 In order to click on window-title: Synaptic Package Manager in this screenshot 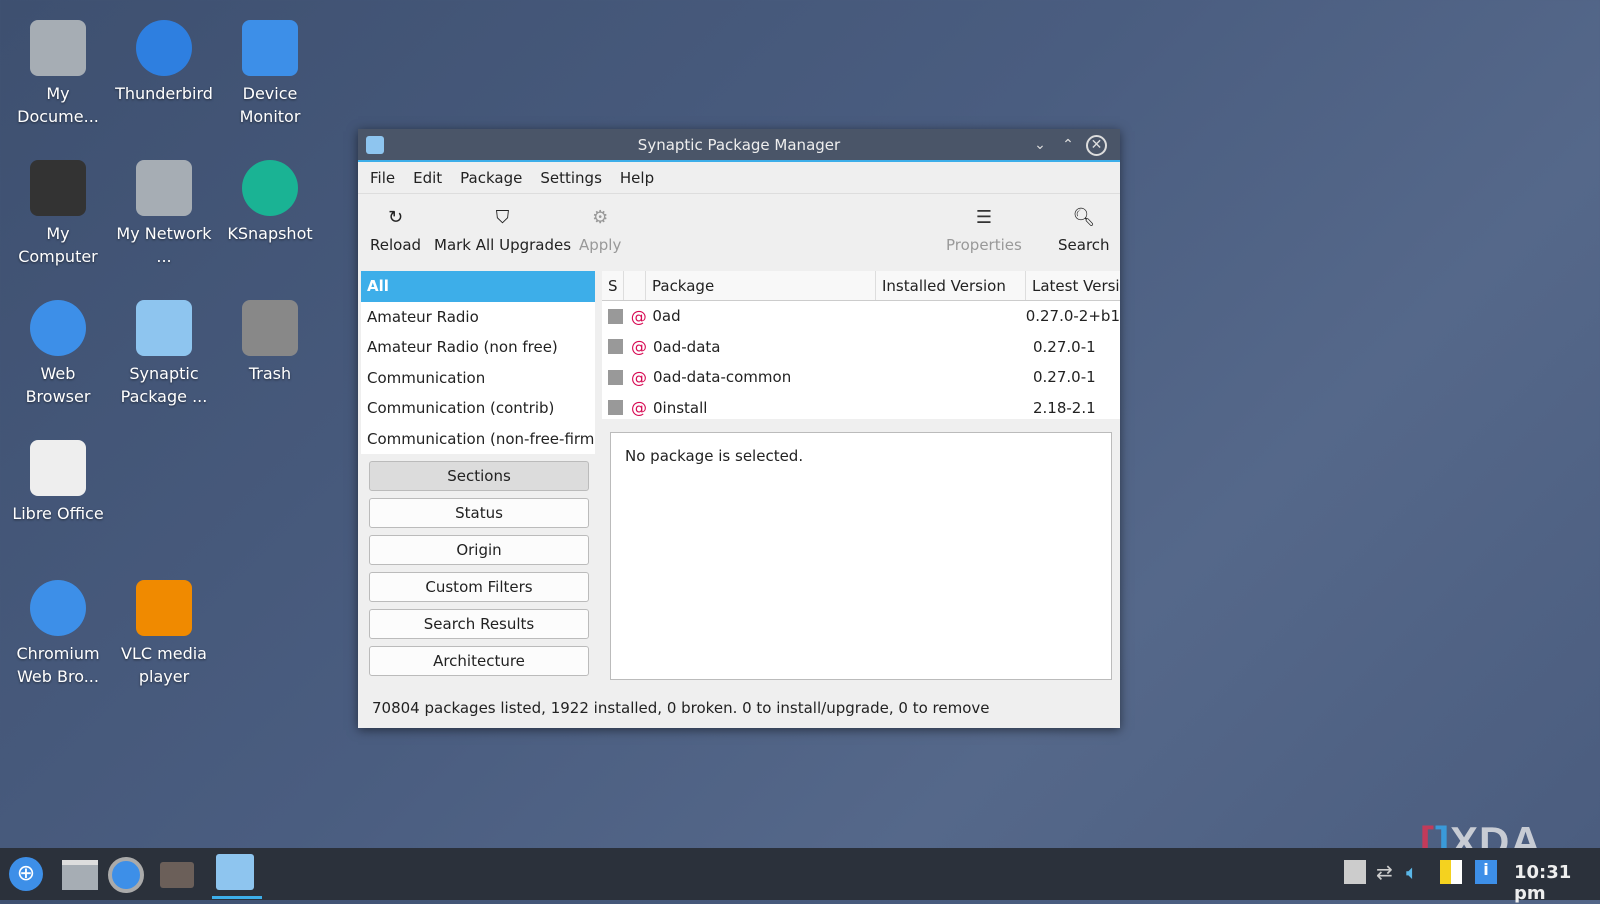, I will do `click(739, 145)`.